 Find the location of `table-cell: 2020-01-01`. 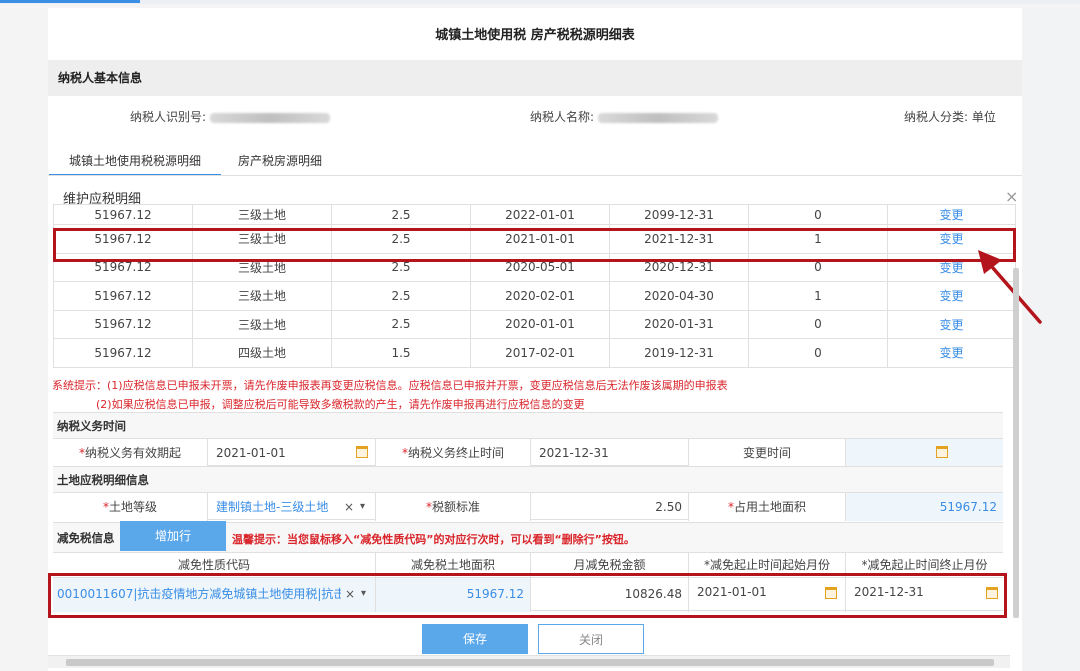

table-cell: 2020-01-01 is located at coordinates (540, 324).